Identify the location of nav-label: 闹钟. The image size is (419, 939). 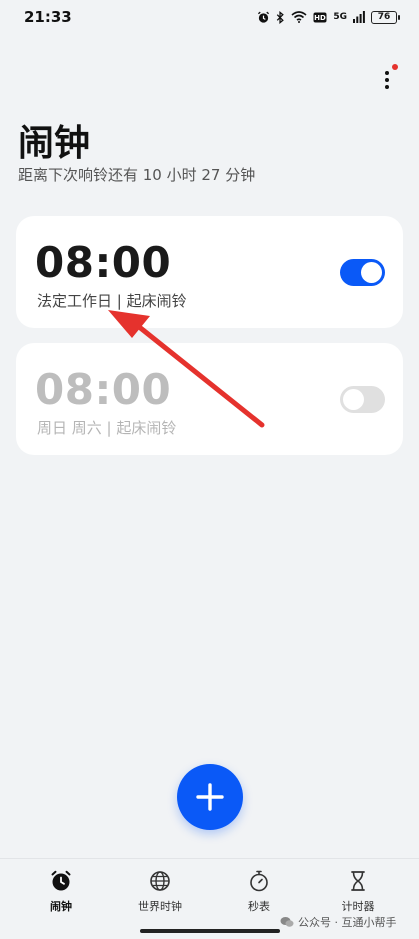
(61, 906).